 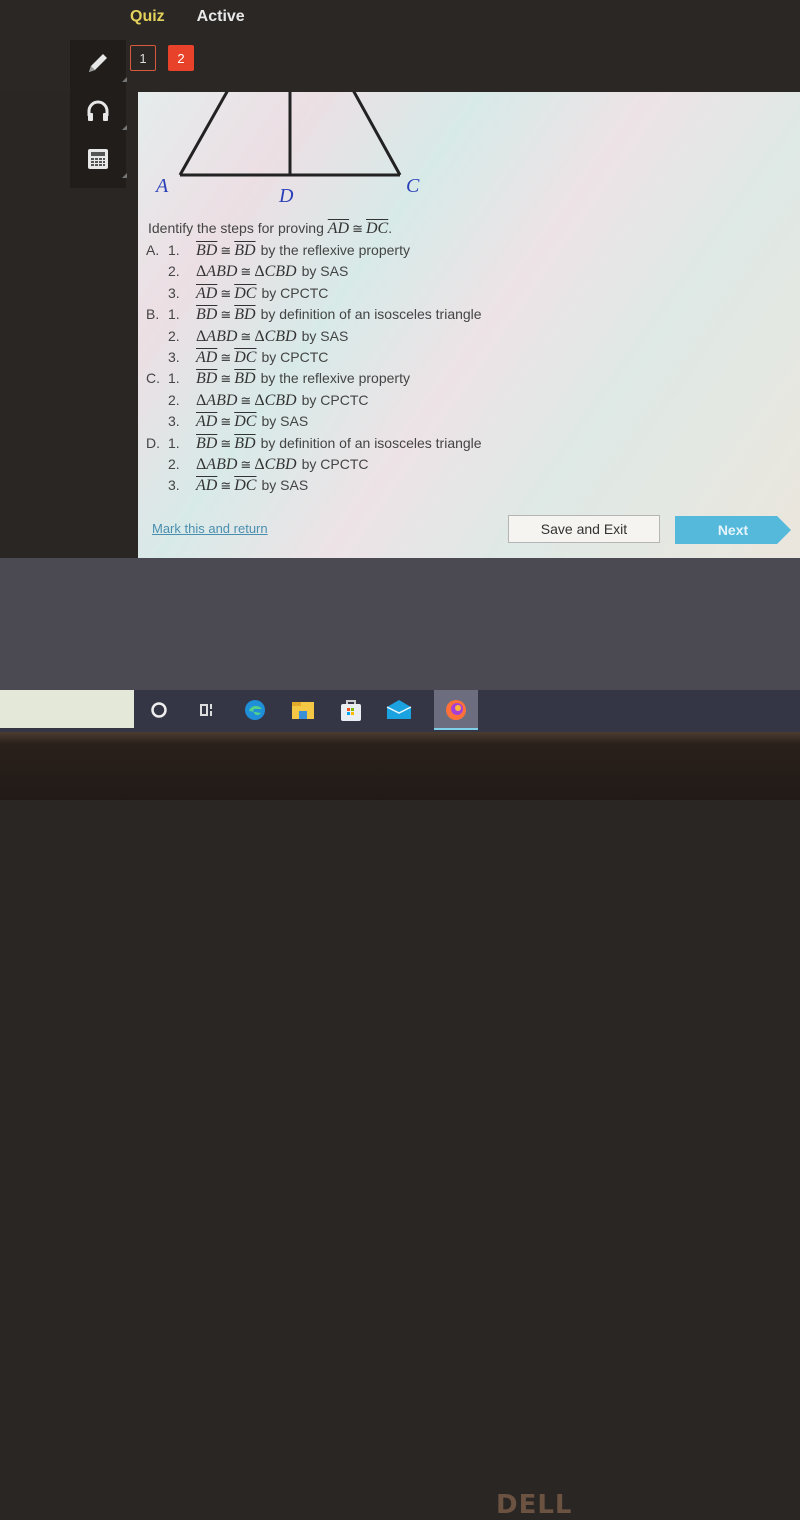 What do you see at coordinates (203, 134) in the screenshot?
I see `segment-ab` at bounding box center [203, 134].